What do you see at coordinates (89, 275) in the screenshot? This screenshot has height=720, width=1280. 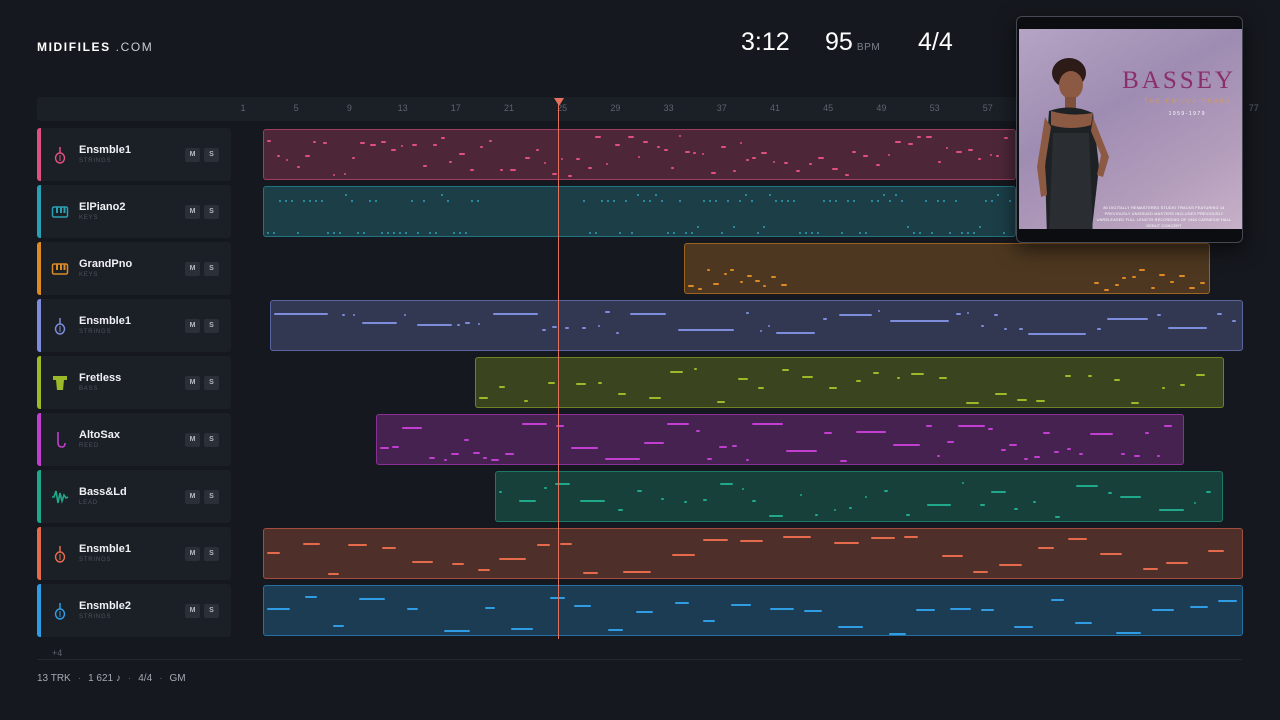 I see `track-category: KEYS` at bounding box center [89, 275].